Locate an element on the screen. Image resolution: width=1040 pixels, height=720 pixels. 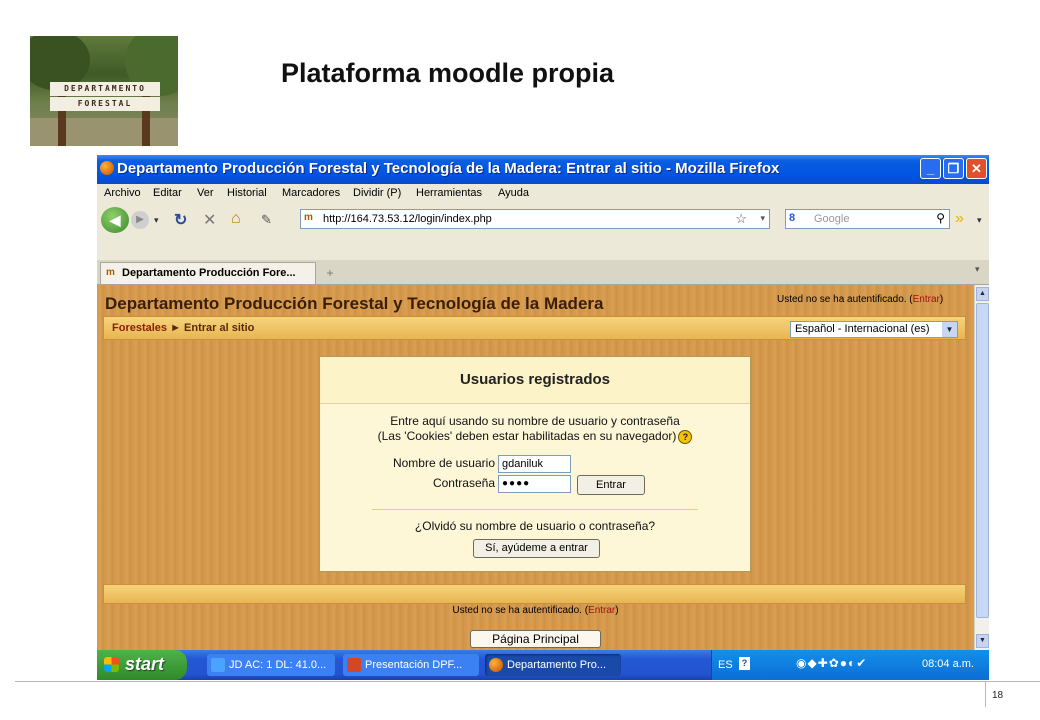
home-page-button: Página Principal is located at coordinates (535, 639).